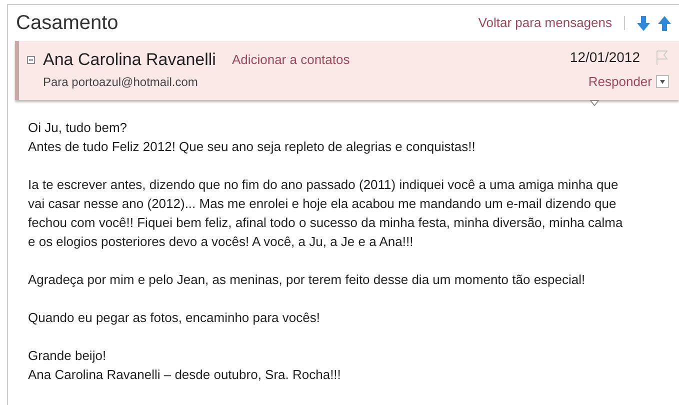 The width and height of the screenshot is (679, 405). Describe the element at coordinates (67, 23) in the screenshot. I see `conversation-title: Casamento` at that location.